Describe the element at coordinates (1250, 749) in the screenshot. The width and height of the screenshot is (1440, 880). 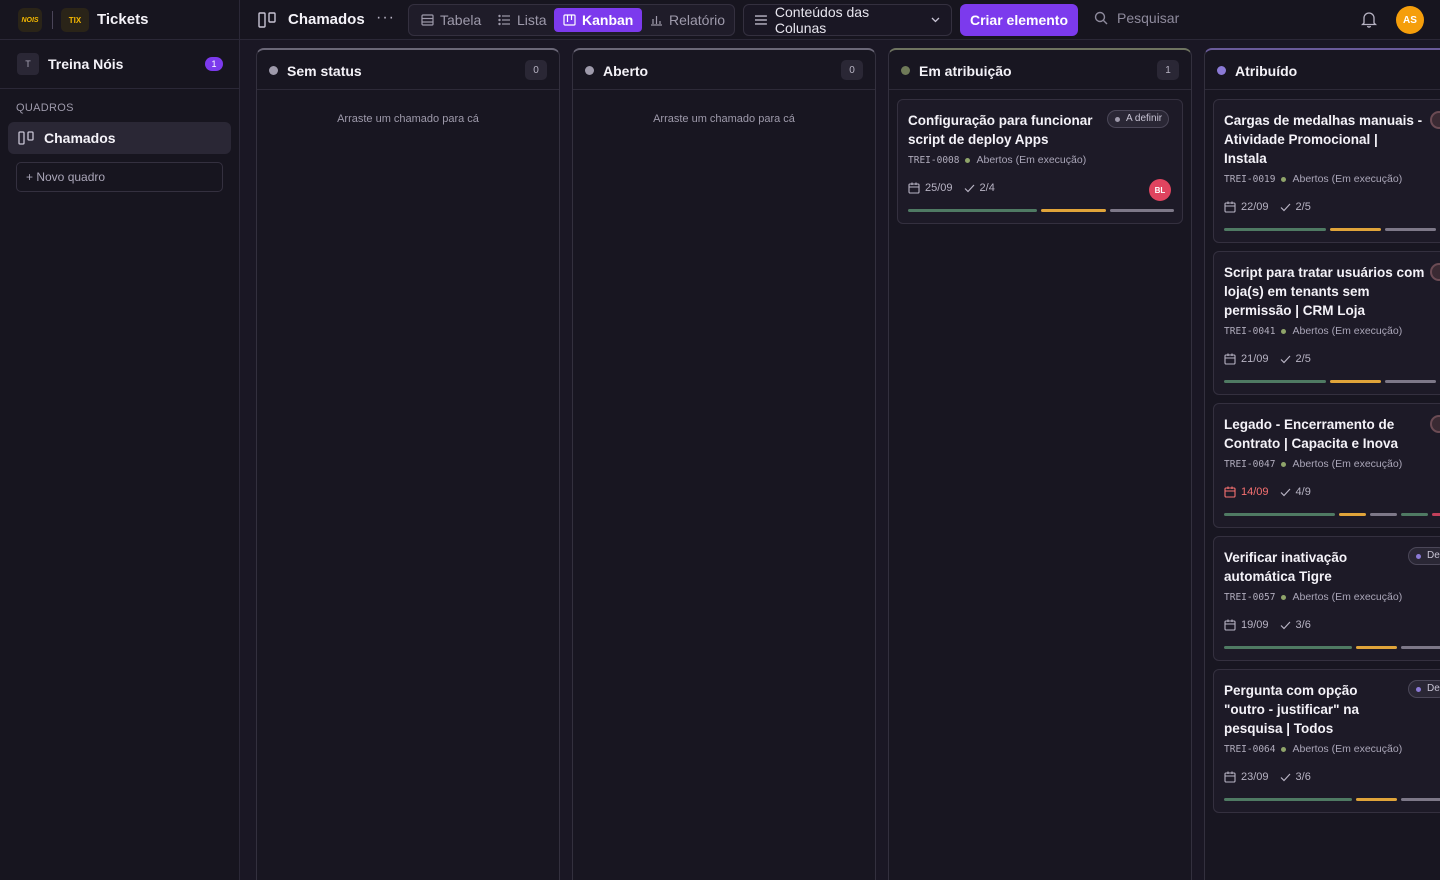
I see `ticket-id: TREI-0064` at that location.